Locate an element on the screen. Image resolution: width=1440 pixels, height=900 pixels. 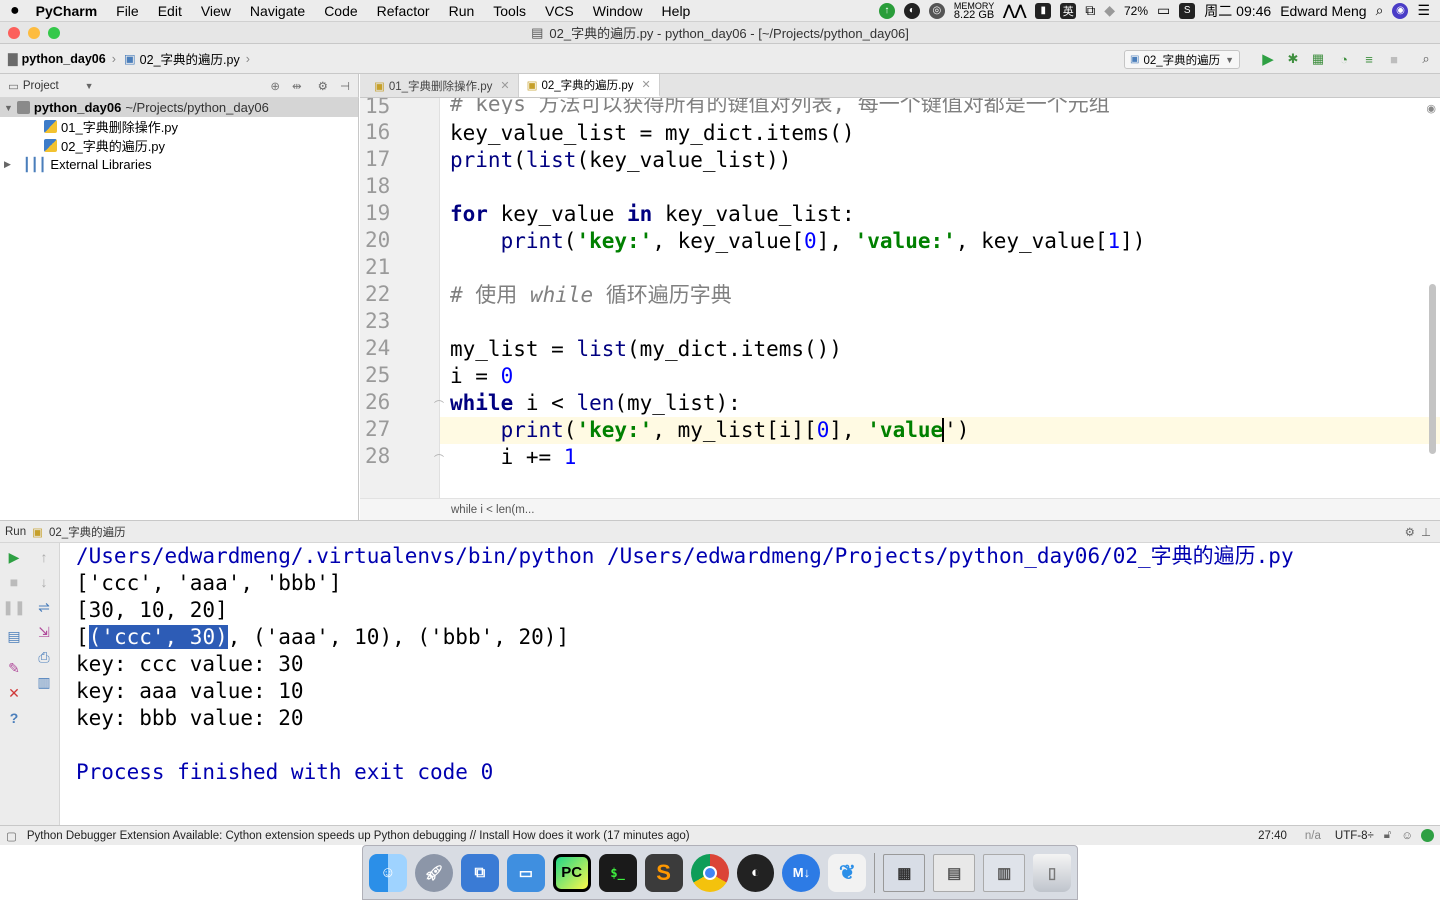
menu-help: Help is located at coordinates (676, 11).